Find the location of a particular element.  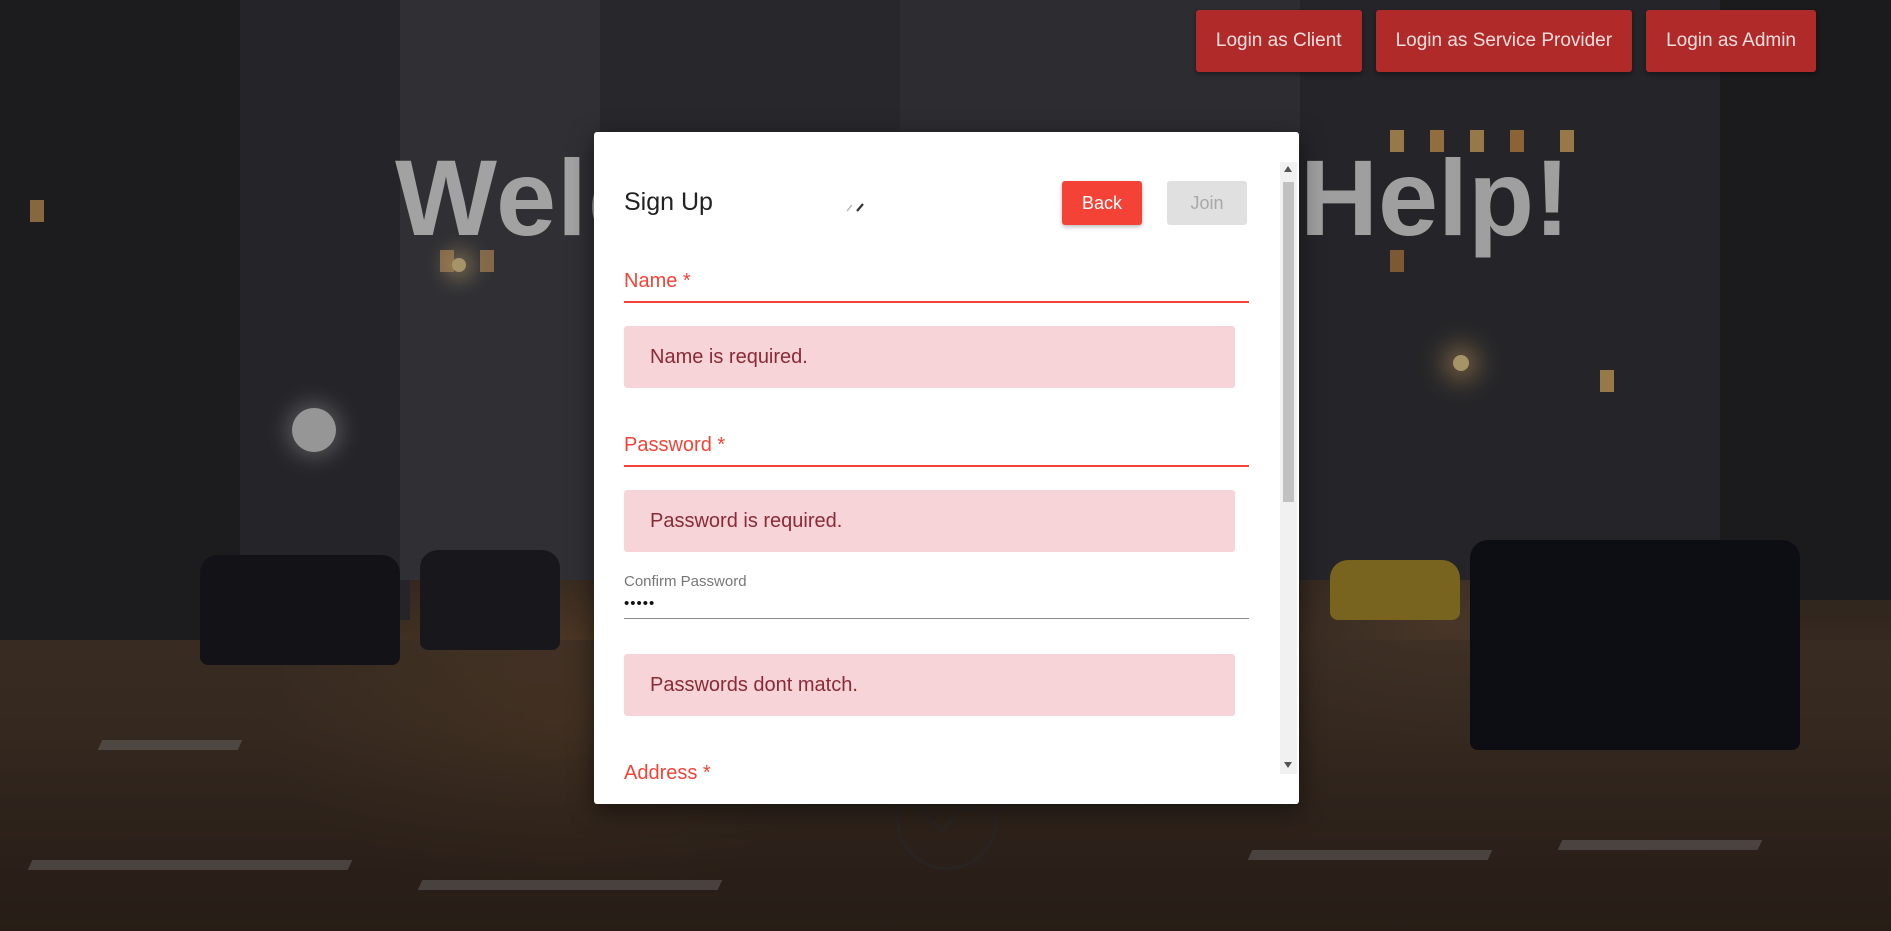

confirm-password-error-alert: Passwords dont match. is located at coordinates (929, 685).